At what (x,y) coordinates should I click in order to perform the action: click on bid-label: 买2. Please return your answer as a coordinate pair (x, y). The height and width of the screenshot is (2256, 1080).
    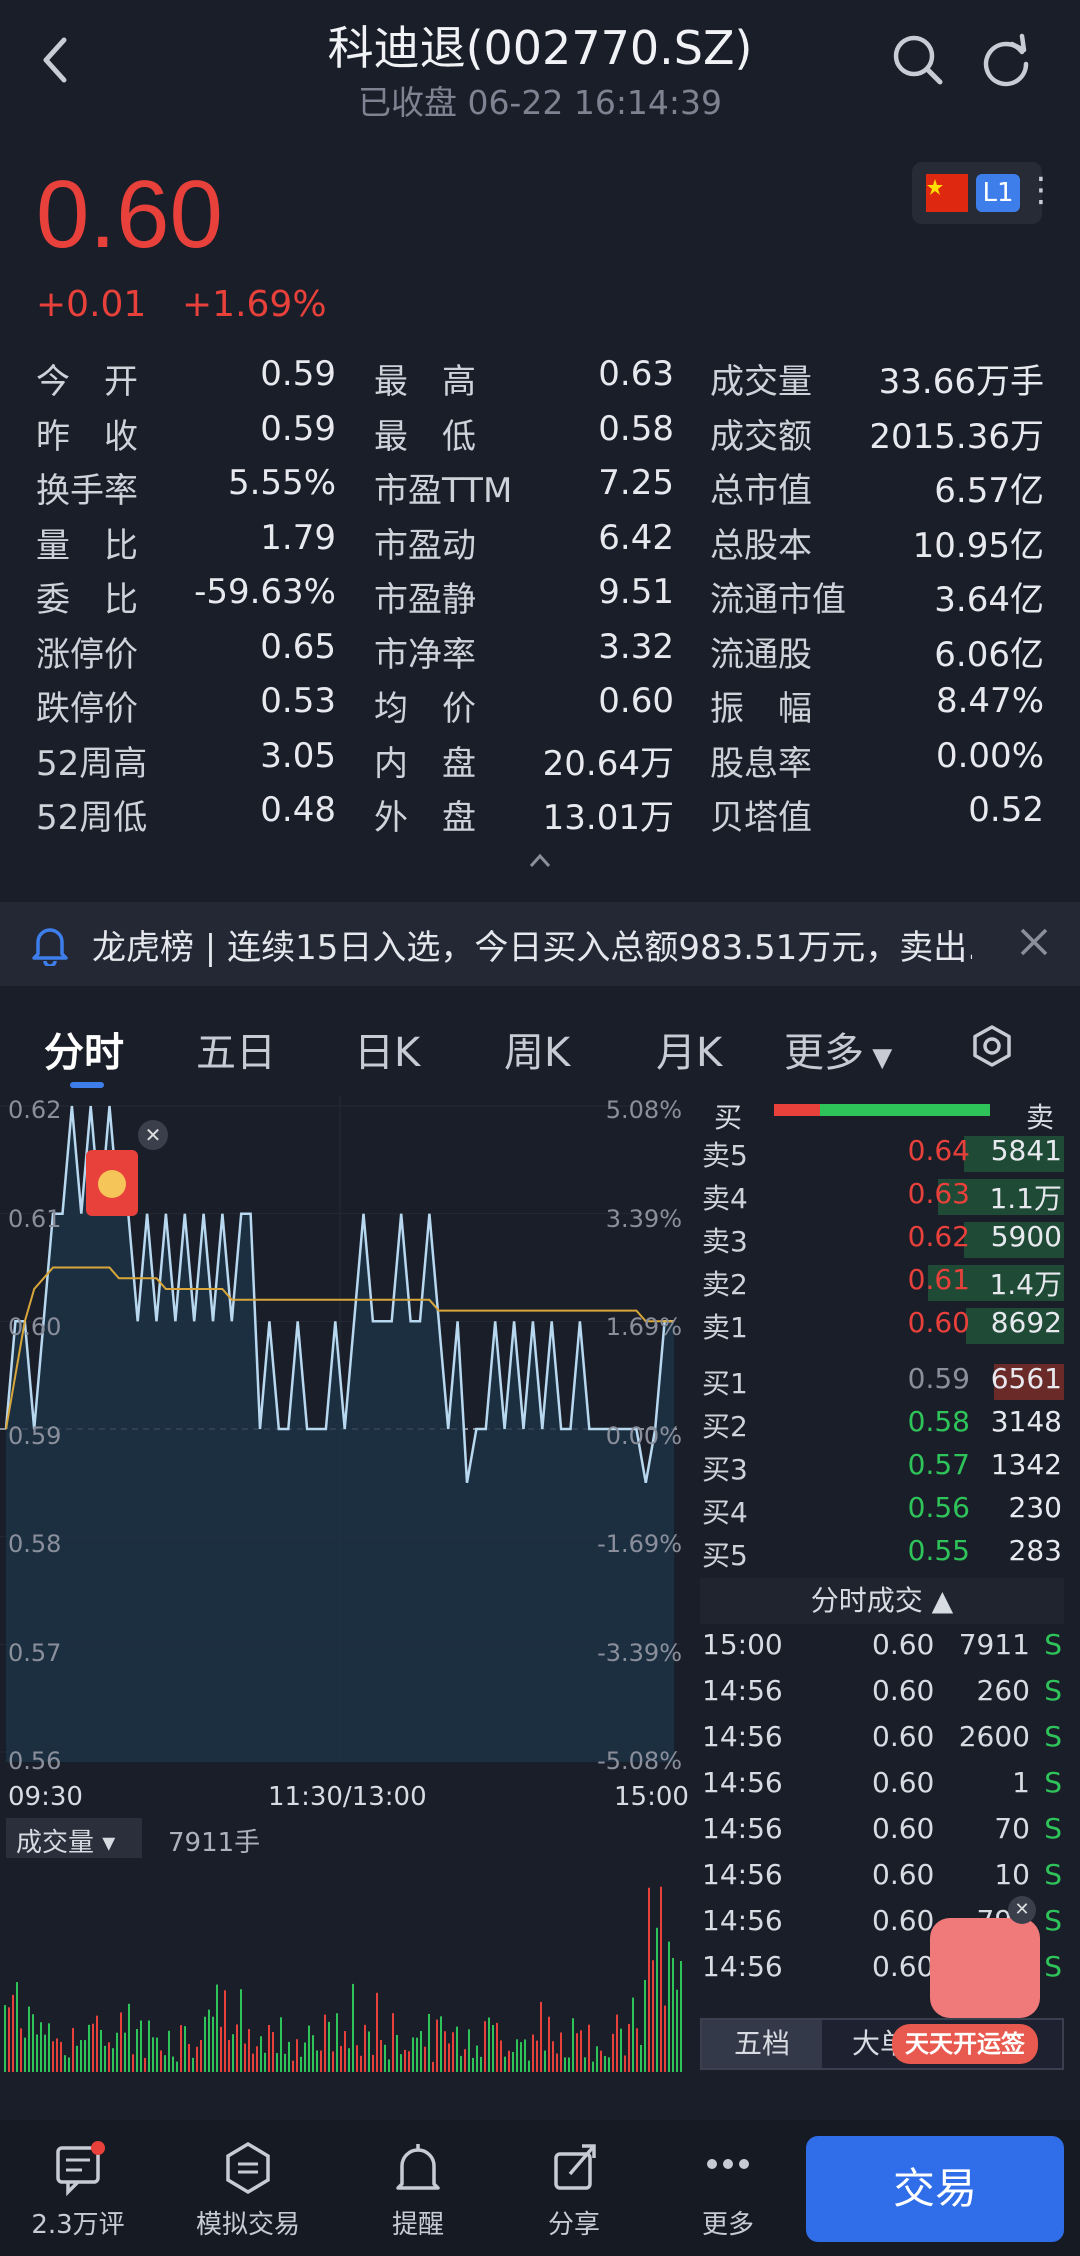
    Looking at the image, I should click on (725, 1426).